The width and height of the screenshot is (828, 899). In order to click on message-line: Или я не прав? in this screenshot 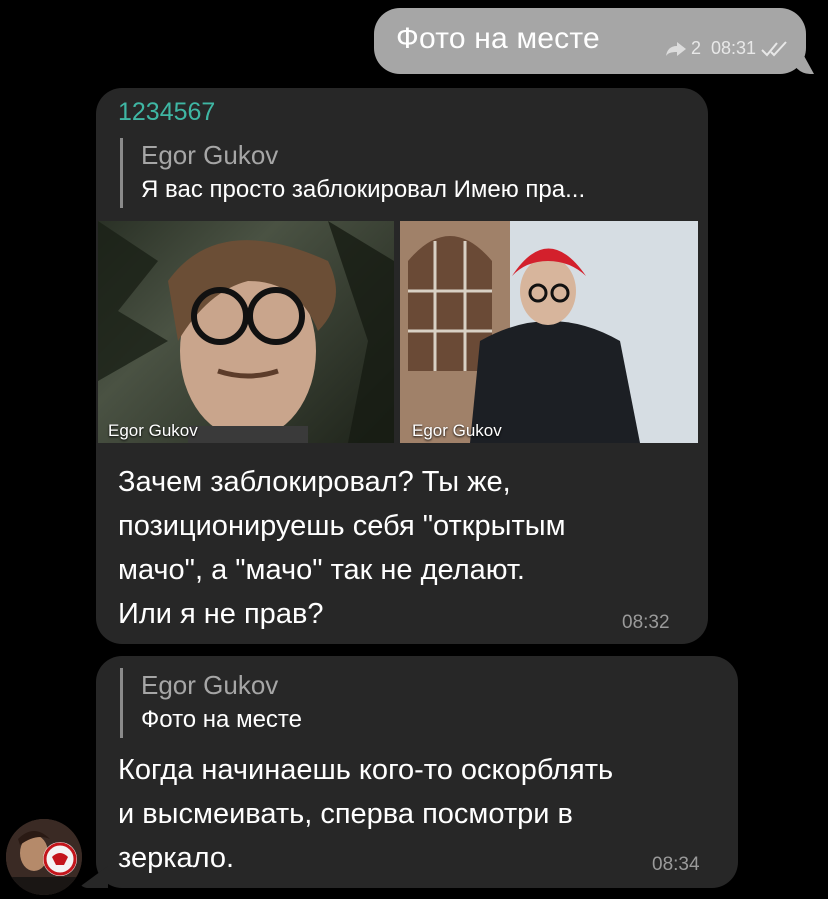, I will do `click(221, 614)`.